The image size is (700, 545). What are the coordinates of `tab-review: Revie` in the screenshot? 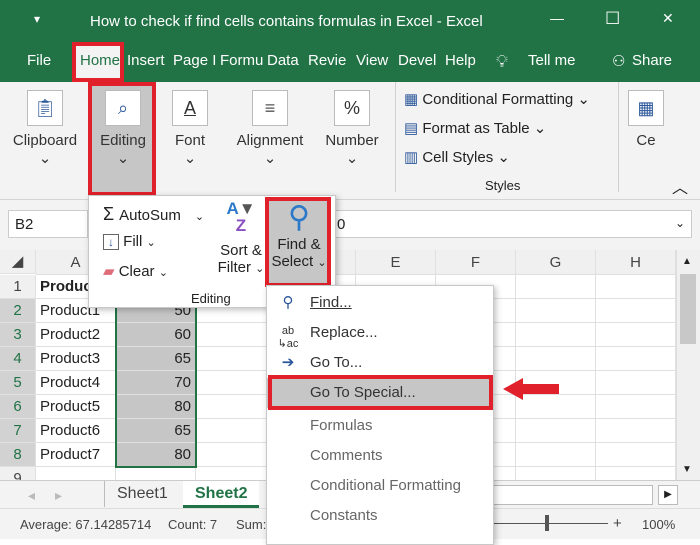 It's located at (327, 60).